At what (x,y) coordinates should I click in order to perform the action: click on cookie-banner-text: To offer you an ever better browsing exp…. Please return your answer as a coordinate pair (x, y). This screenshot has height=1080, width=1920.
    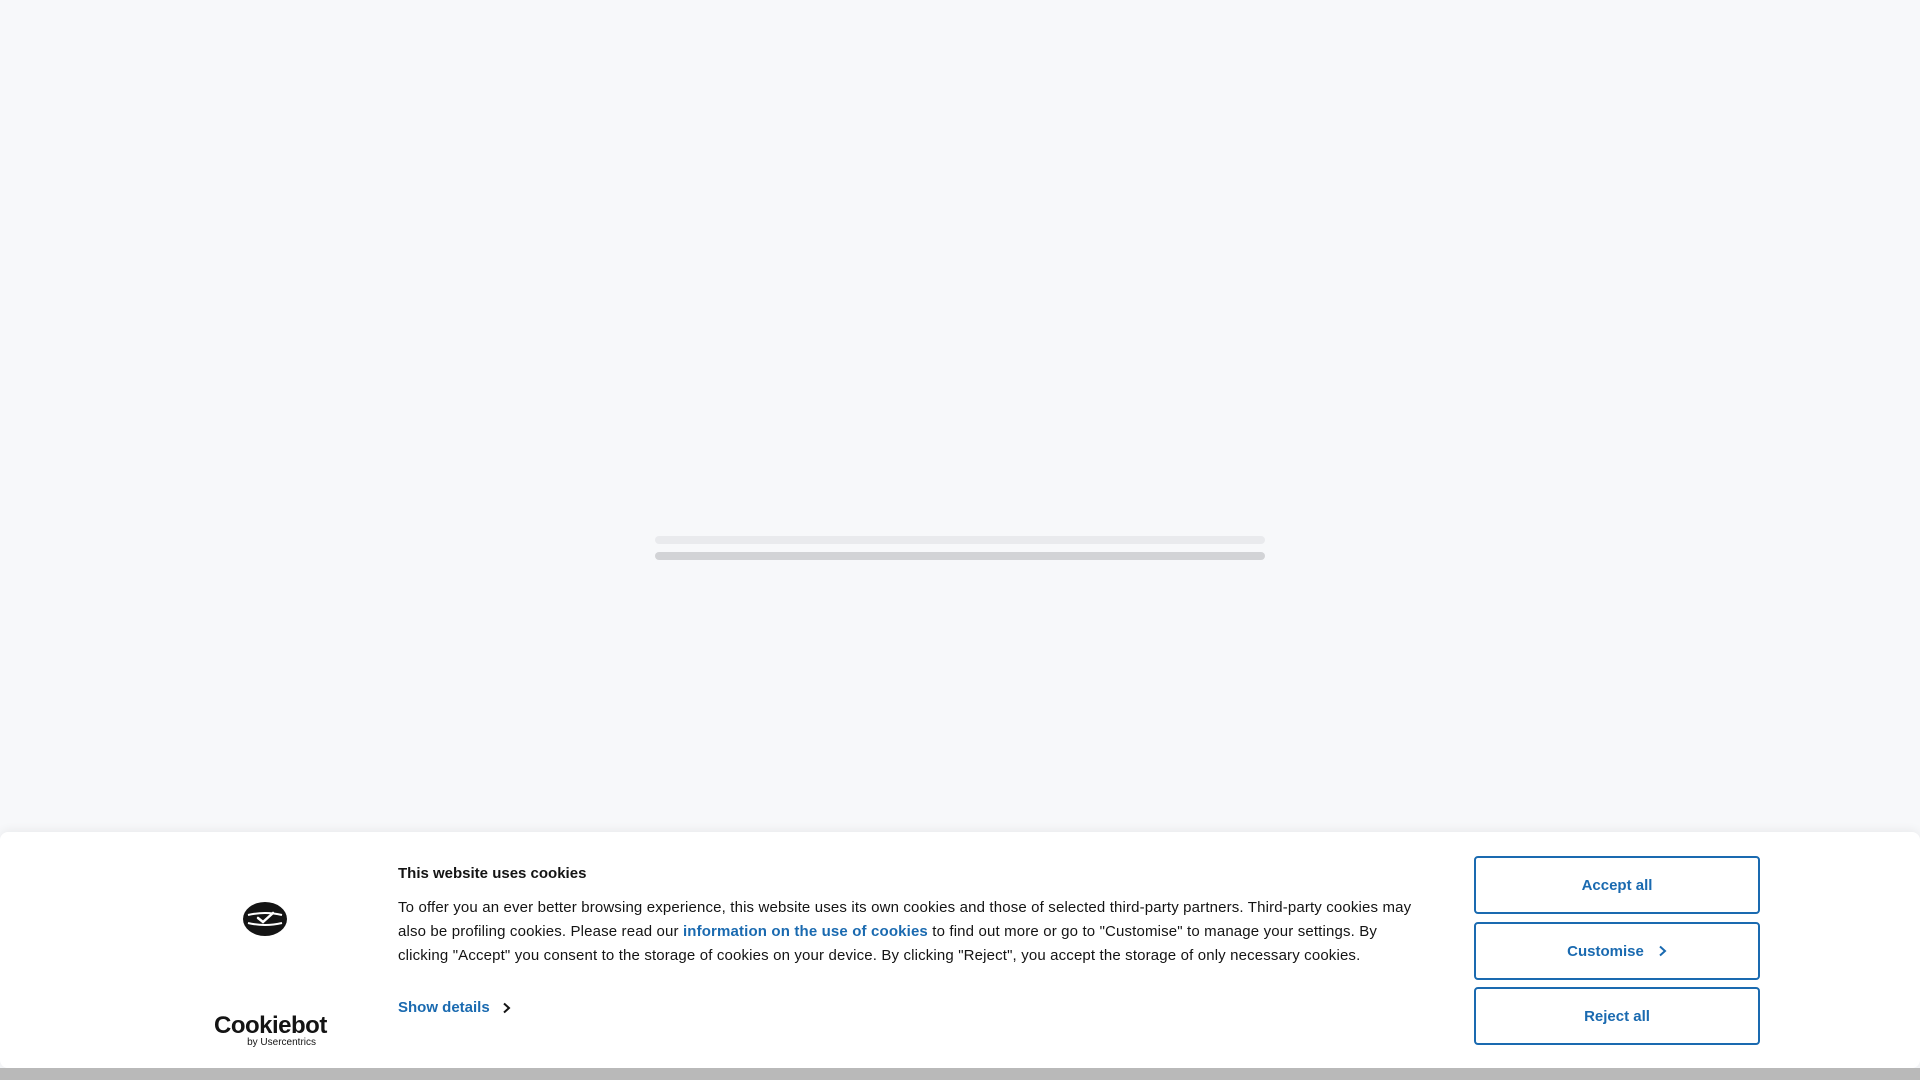
    Looking at the image, I should click on (913, 932).